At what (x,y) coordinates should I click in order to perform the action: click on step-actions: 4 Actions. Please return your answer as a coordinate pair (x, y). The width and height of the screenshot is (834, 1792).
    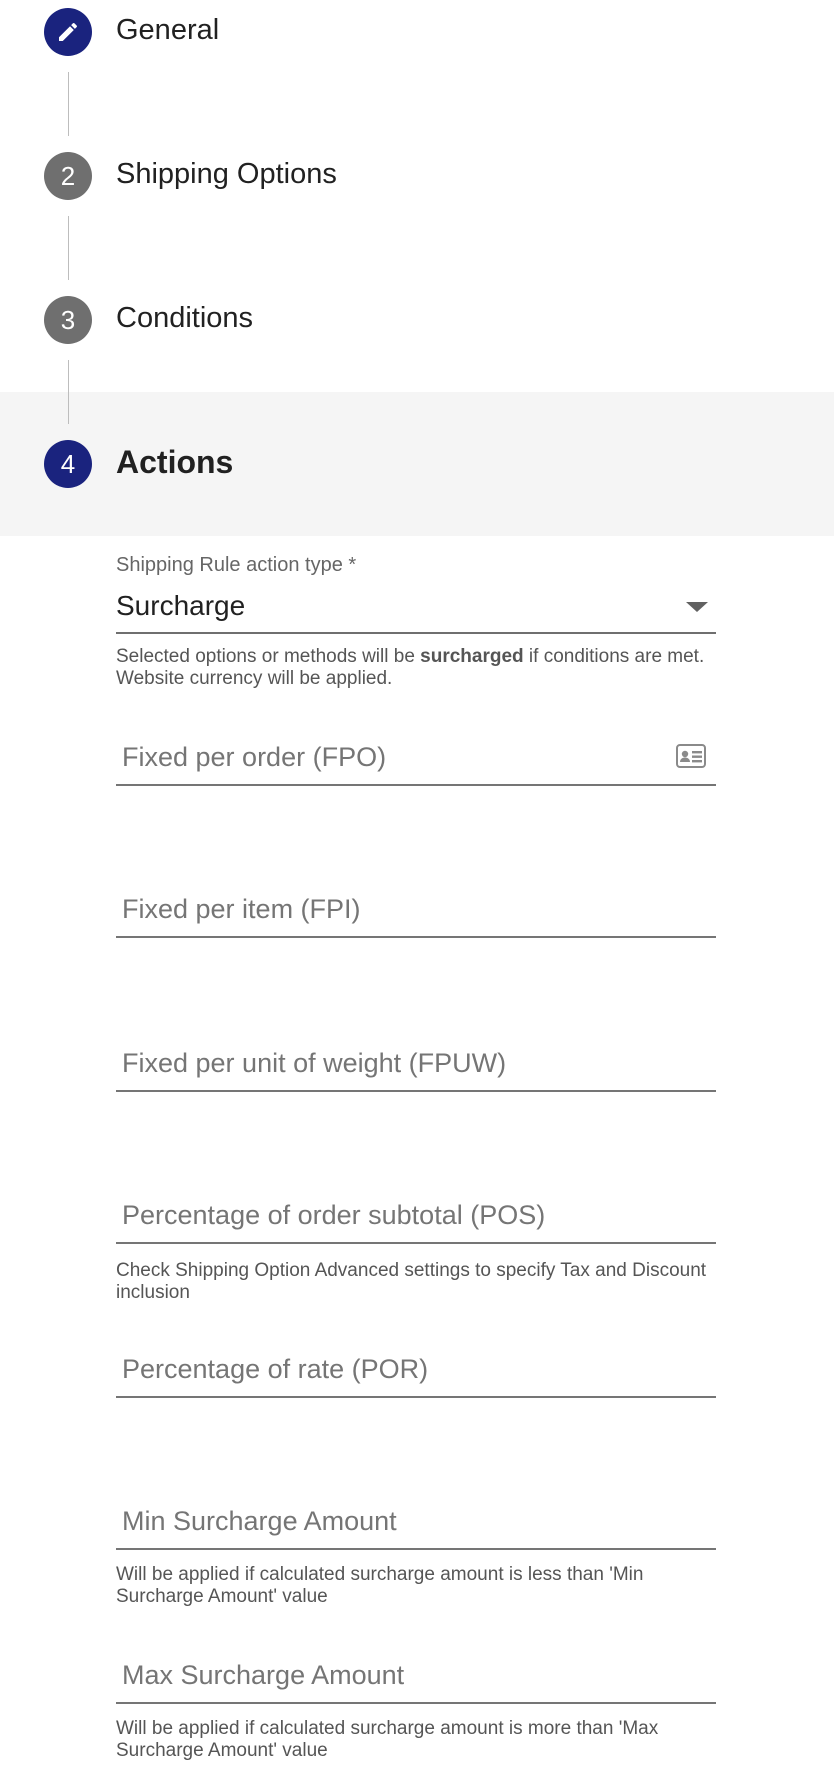
    Looking at the image, I should click on (417, 464).